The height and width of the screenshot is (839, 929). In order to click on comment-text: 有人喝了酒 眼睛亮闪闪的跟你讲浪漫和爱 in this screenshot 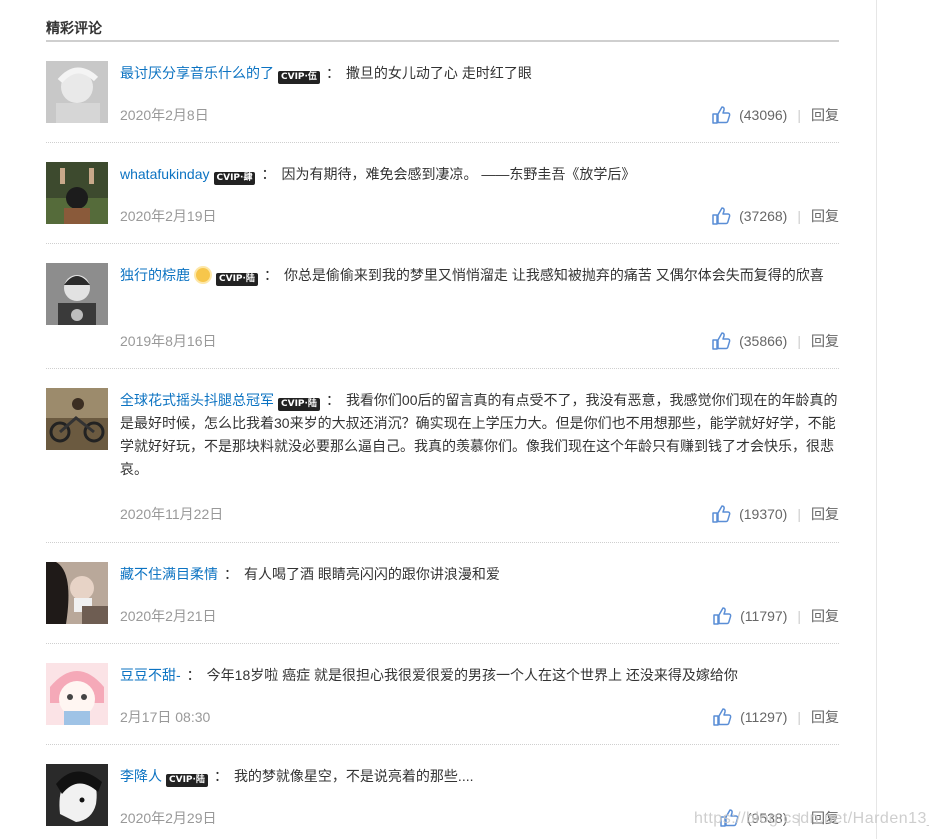, I will do `click(372, 574)`.